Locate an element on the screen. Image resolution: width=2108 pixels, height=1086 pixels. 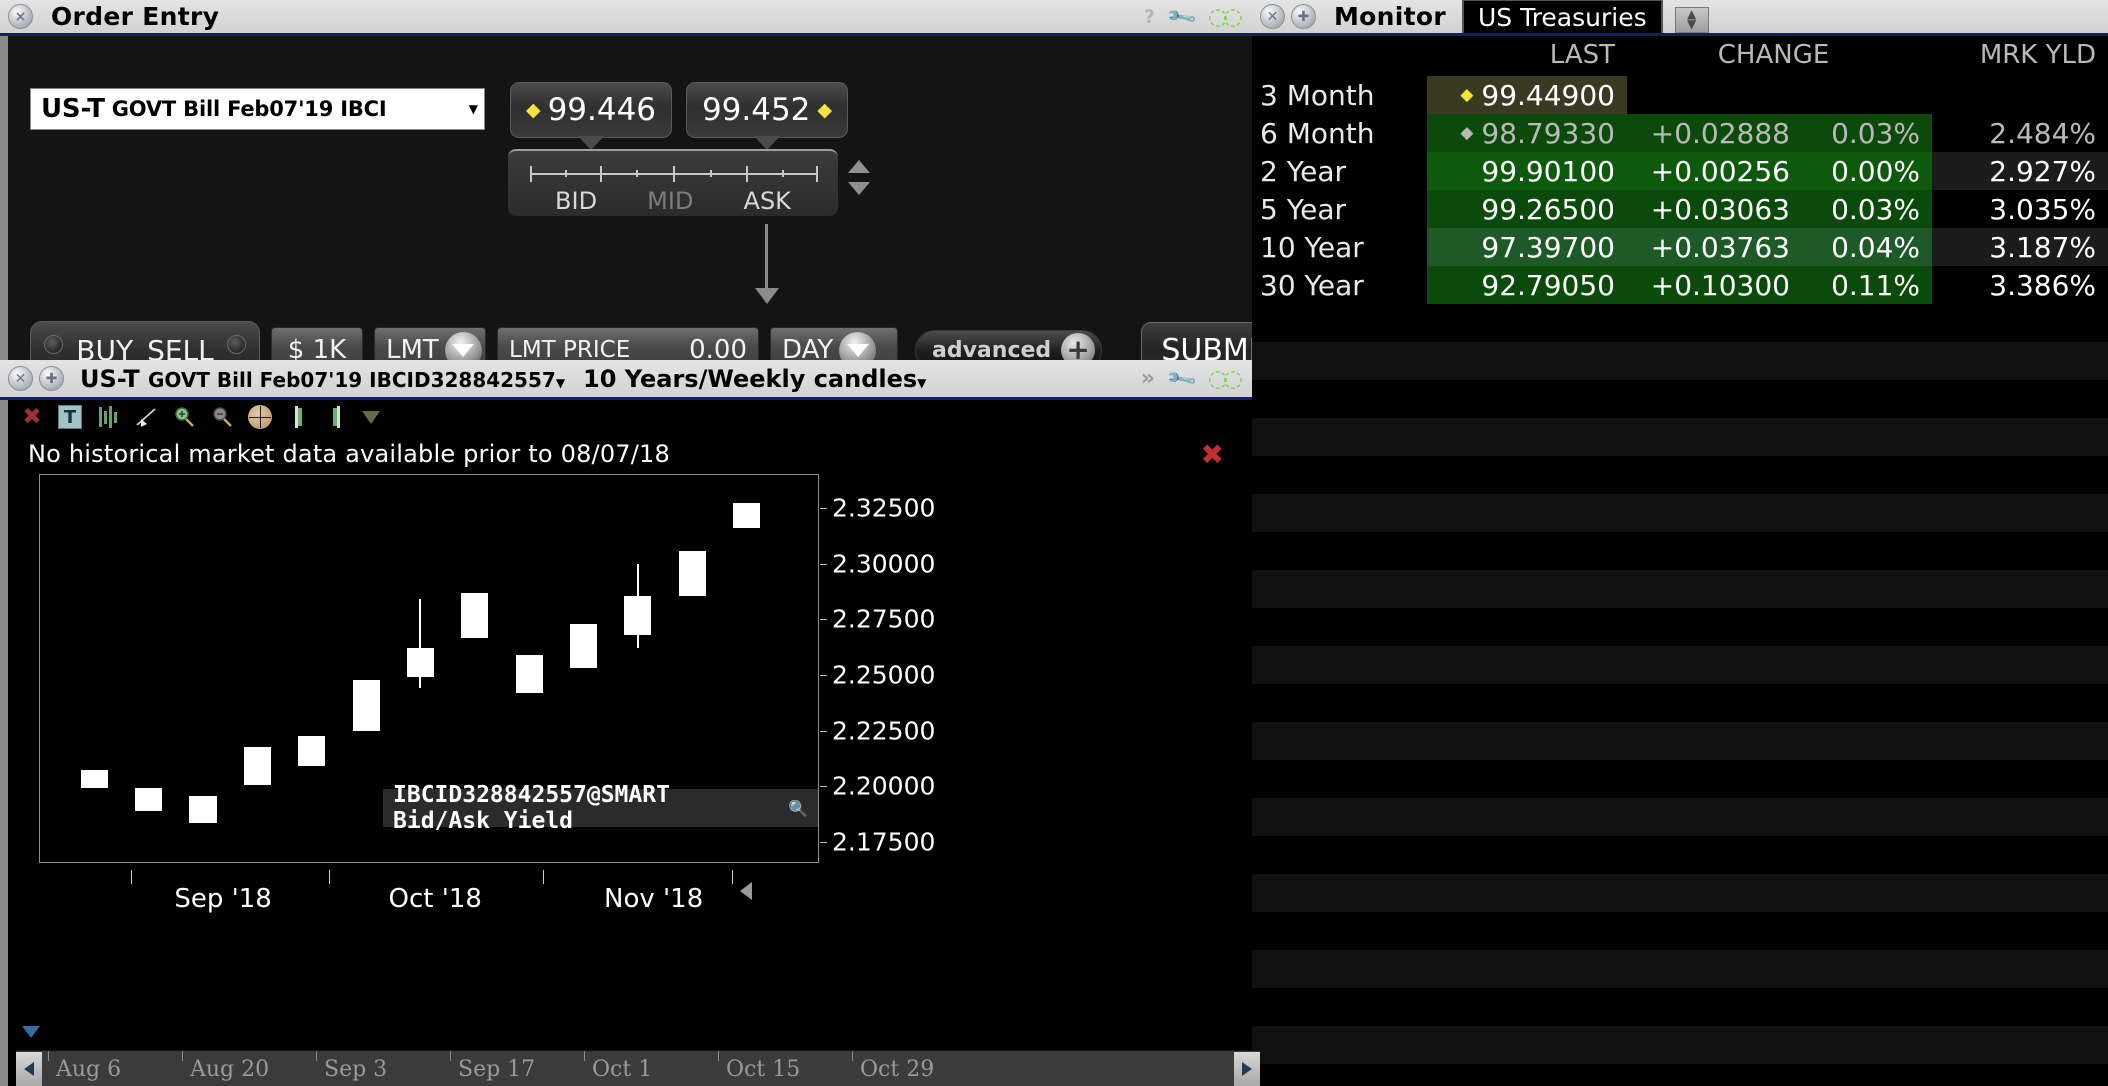
trendline-icon is located at coordinates (146, 417).